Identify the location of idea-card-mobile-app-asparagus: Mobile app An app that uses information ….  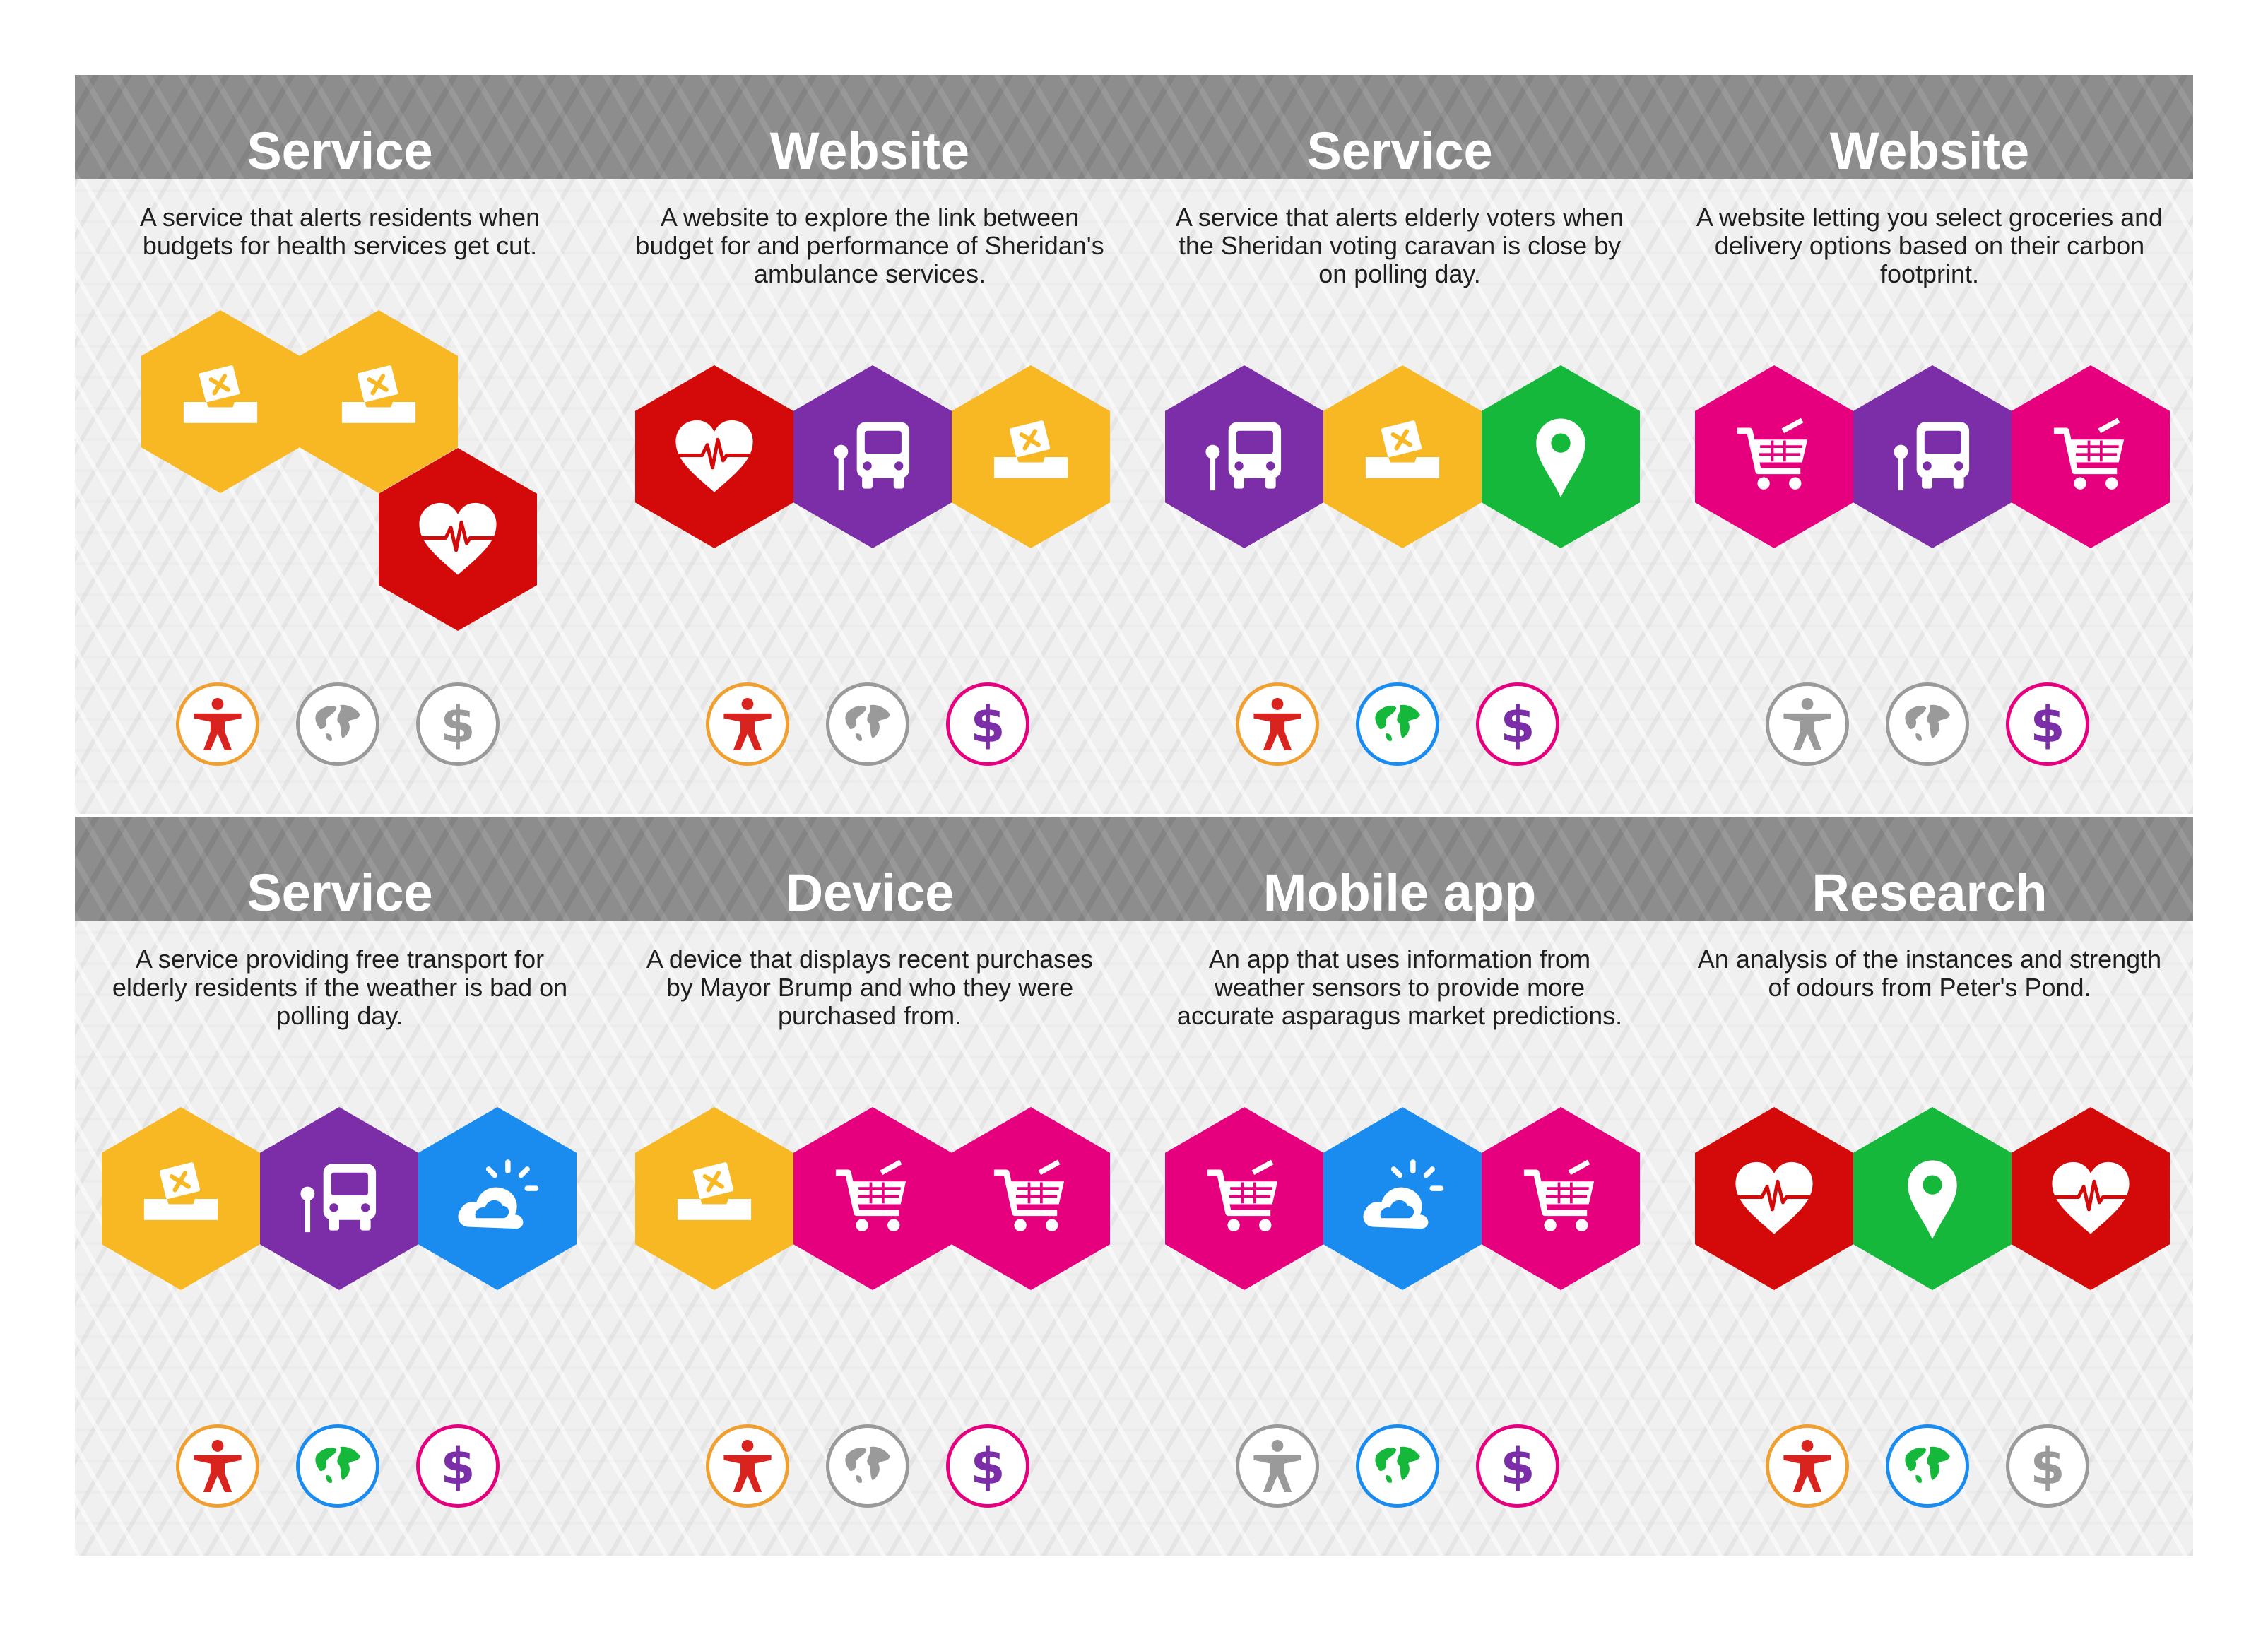
(1400, 1186).